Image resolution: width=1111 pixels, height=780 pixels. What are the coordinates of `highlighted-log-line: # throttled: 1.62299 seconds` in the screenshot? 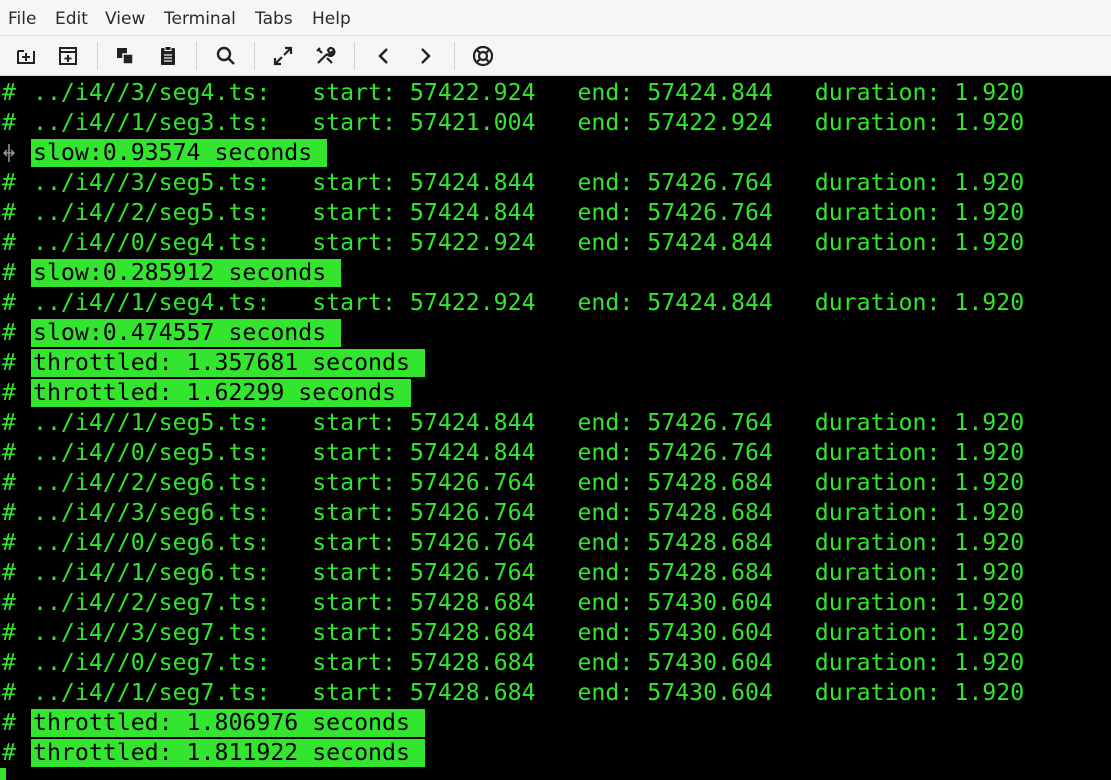 It's located at (555, 393).